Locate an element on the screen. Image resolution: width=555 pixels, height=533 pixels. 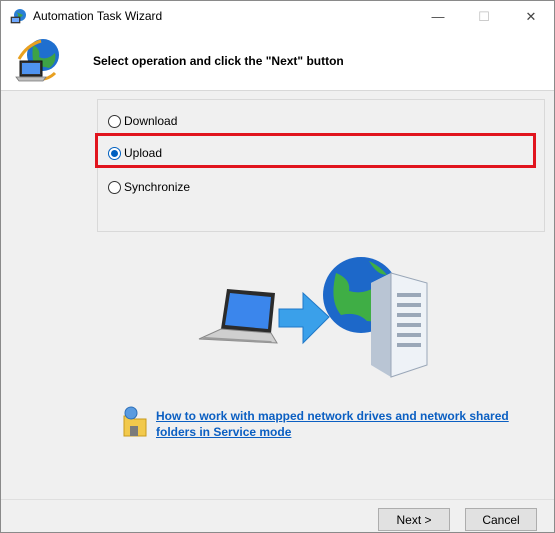
radio-upload-button is located at coordinates (114, 153).